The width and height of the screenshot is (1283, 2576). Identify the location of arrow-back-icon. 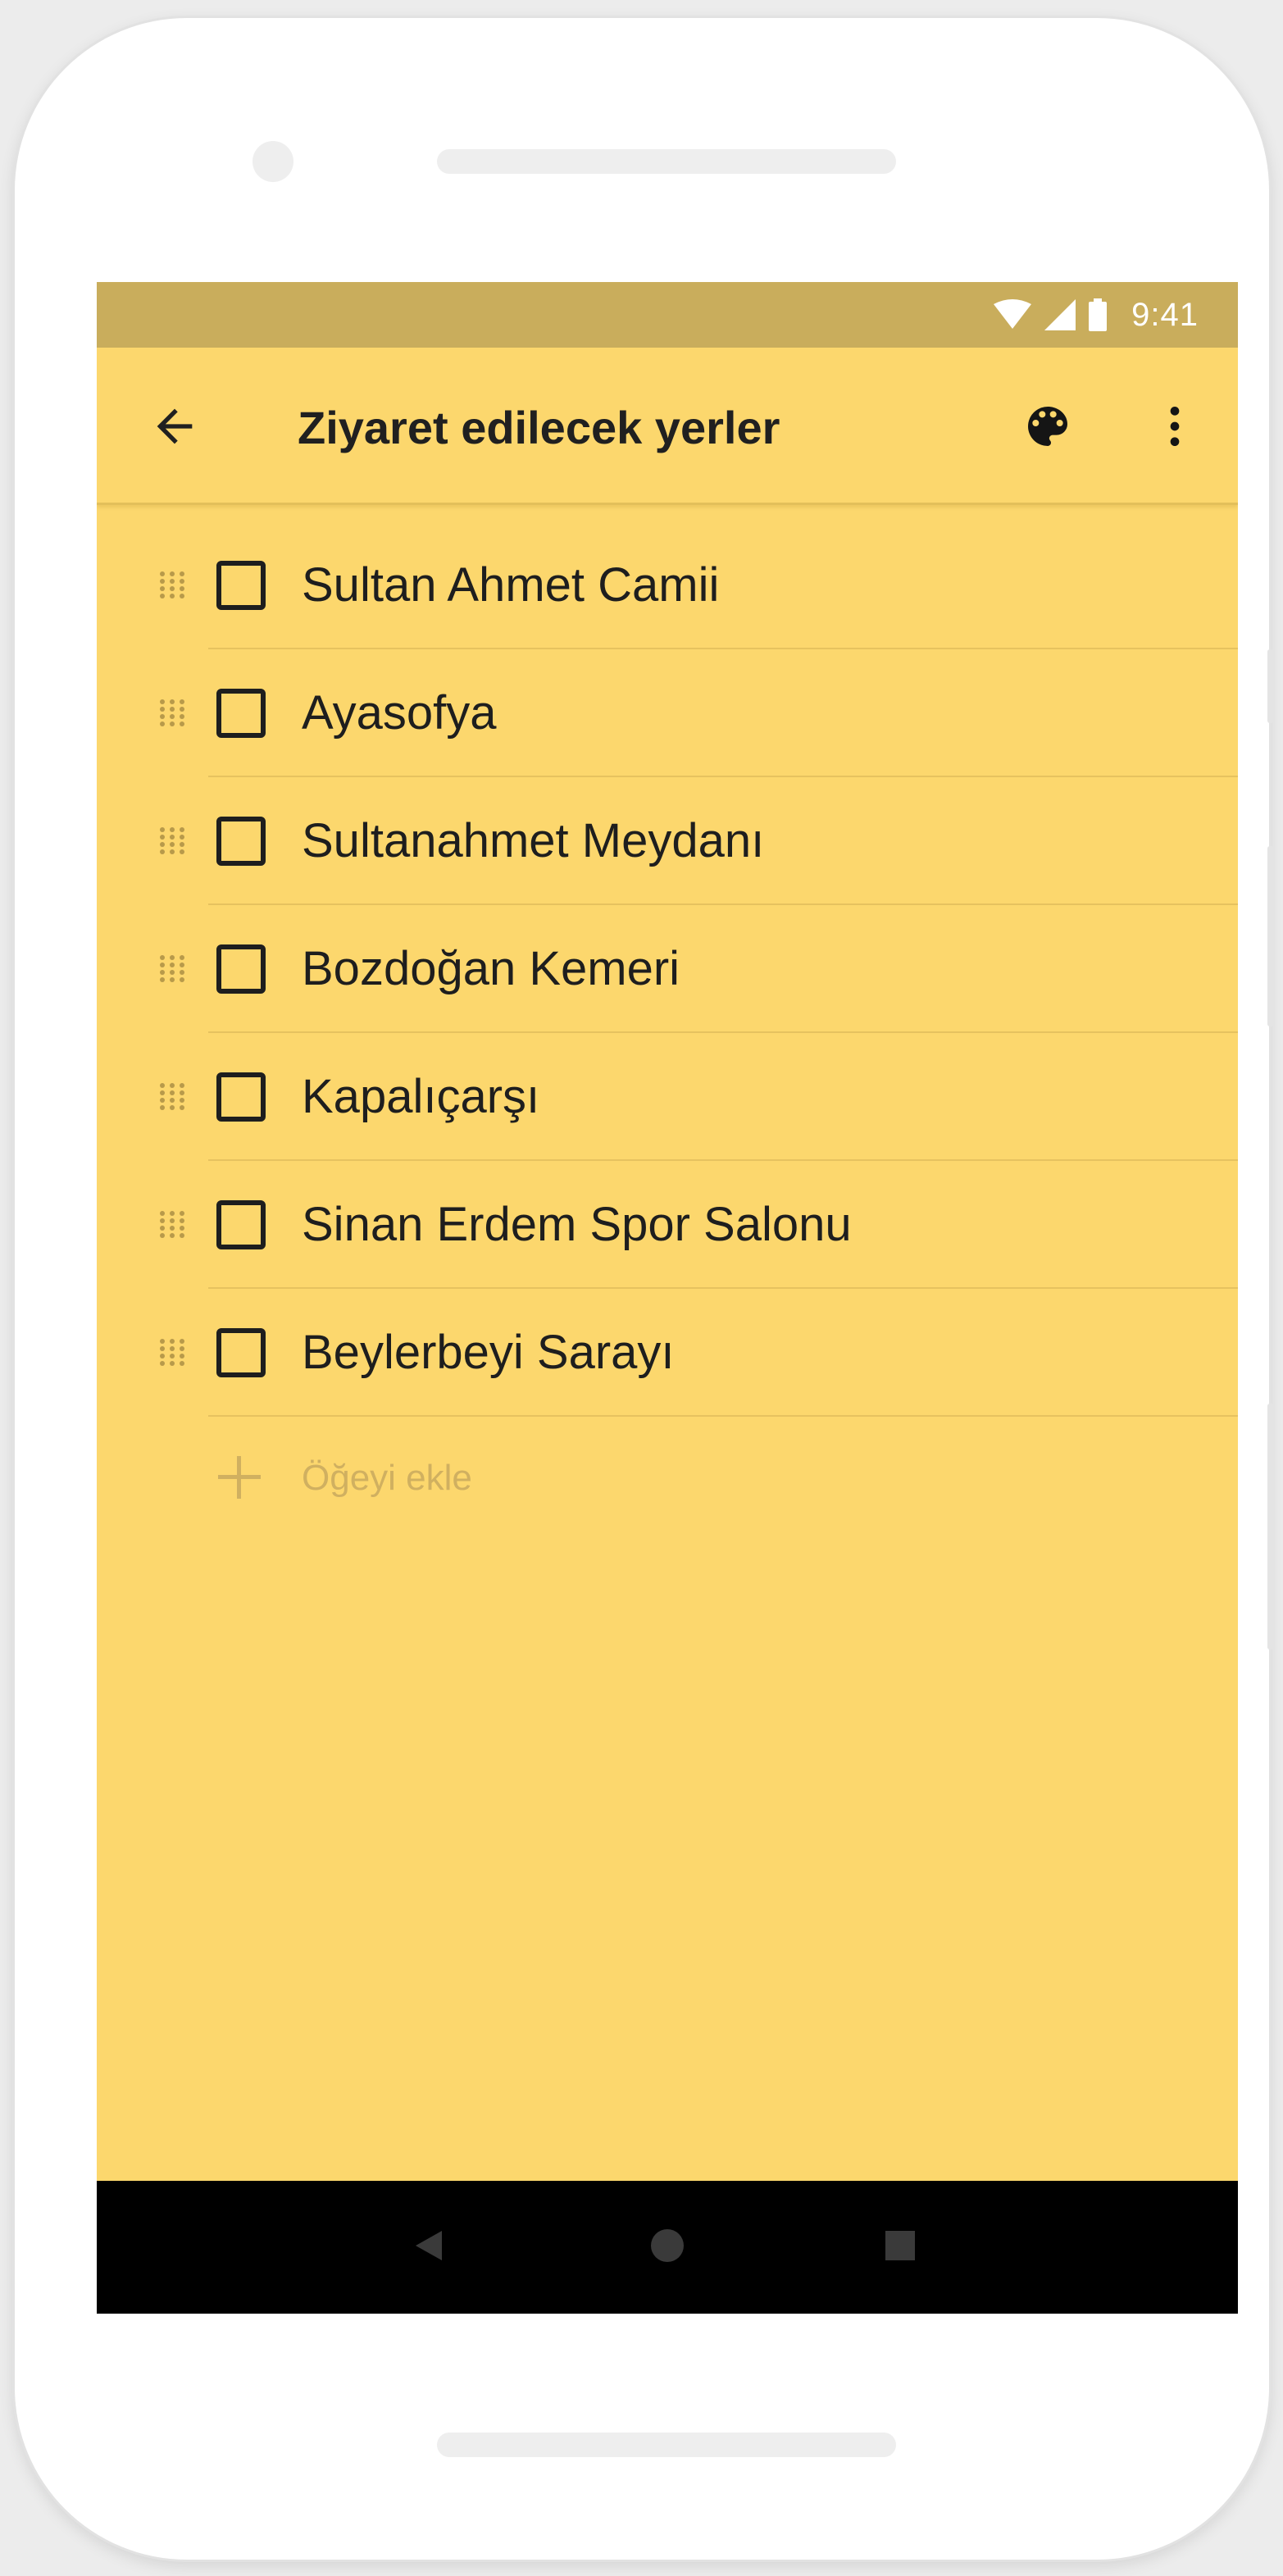
(174, 428).